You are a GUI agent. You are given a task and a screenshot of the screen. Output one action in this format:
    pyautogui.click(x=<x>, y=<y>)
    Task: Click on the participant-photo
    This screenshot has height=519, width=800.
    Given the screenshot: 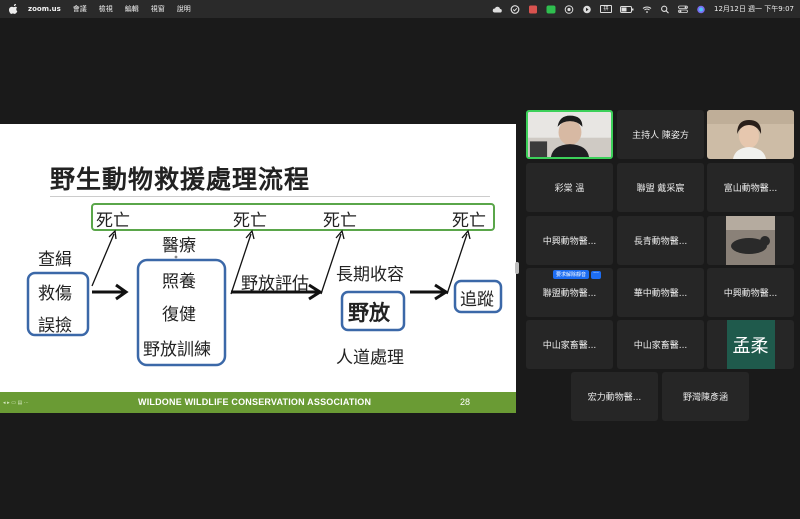 What is the action you would take?
    pyautogui.click(x=750, y=240)
    